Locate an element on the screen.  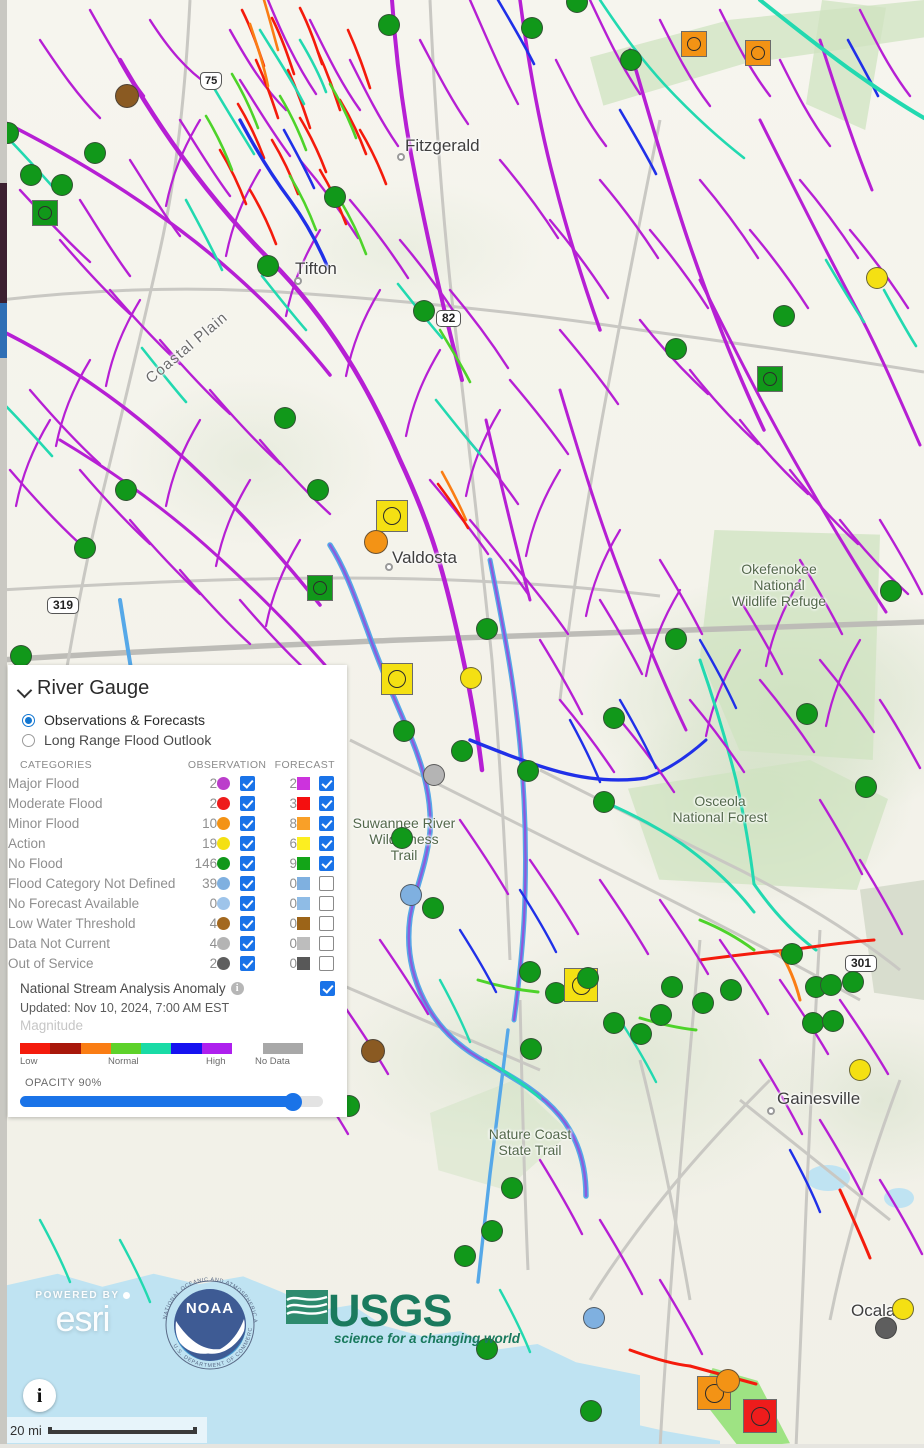
lake is located at coordinates (899, 1198).